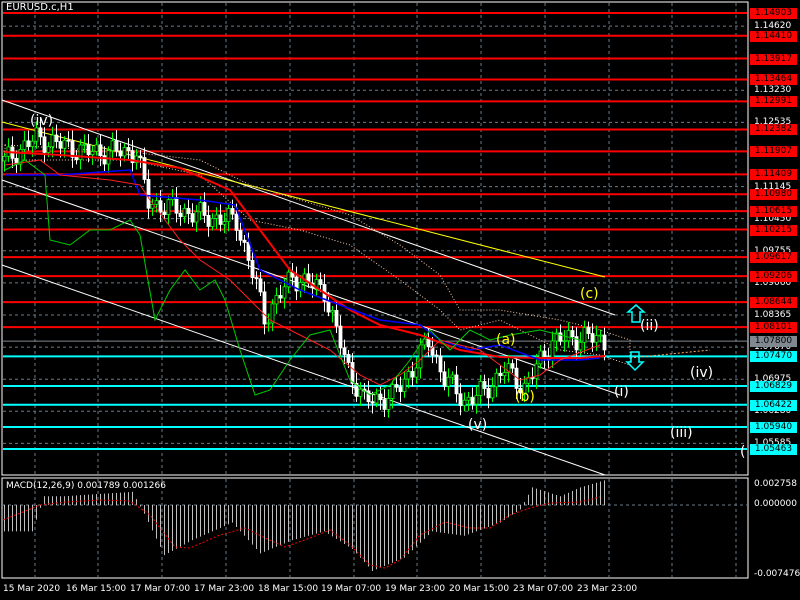 Image resolution: width=800 pixels, height=600 pixels. I want to click on price-tick: 1.08365, so click(773, 314).